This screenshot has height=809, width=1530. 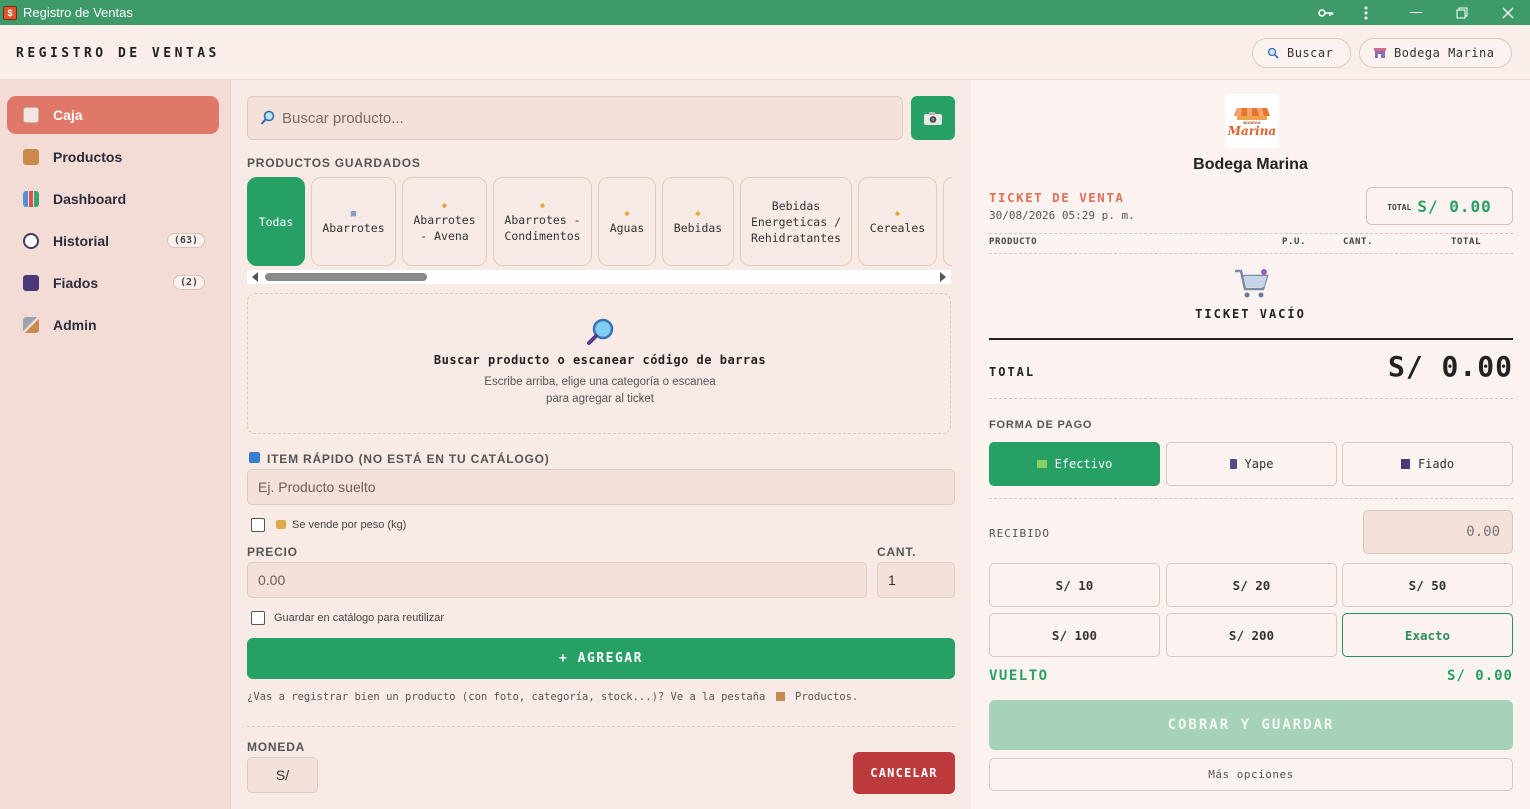 I want to click on charge-save-label: COBRAR Y GUARDAR, so click(x=1251, y=725).